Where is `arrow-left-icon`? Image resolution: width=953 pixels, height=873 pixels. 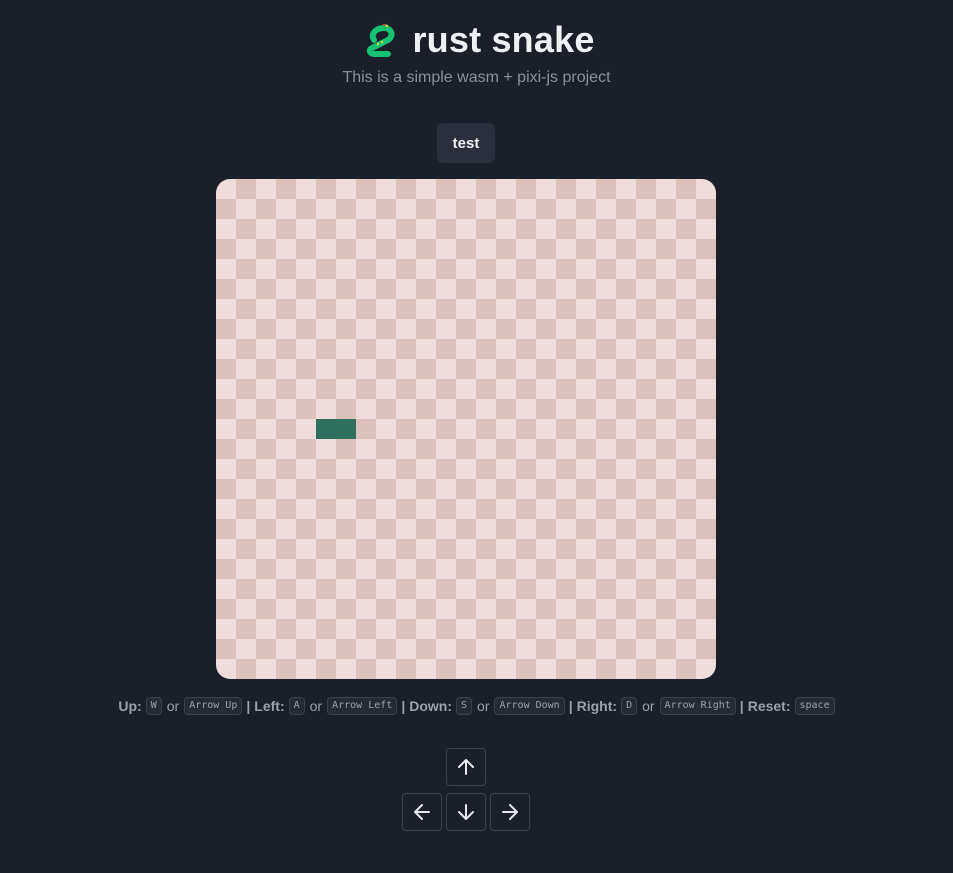 arrow-left-icon is located at coordinates (422, 812).